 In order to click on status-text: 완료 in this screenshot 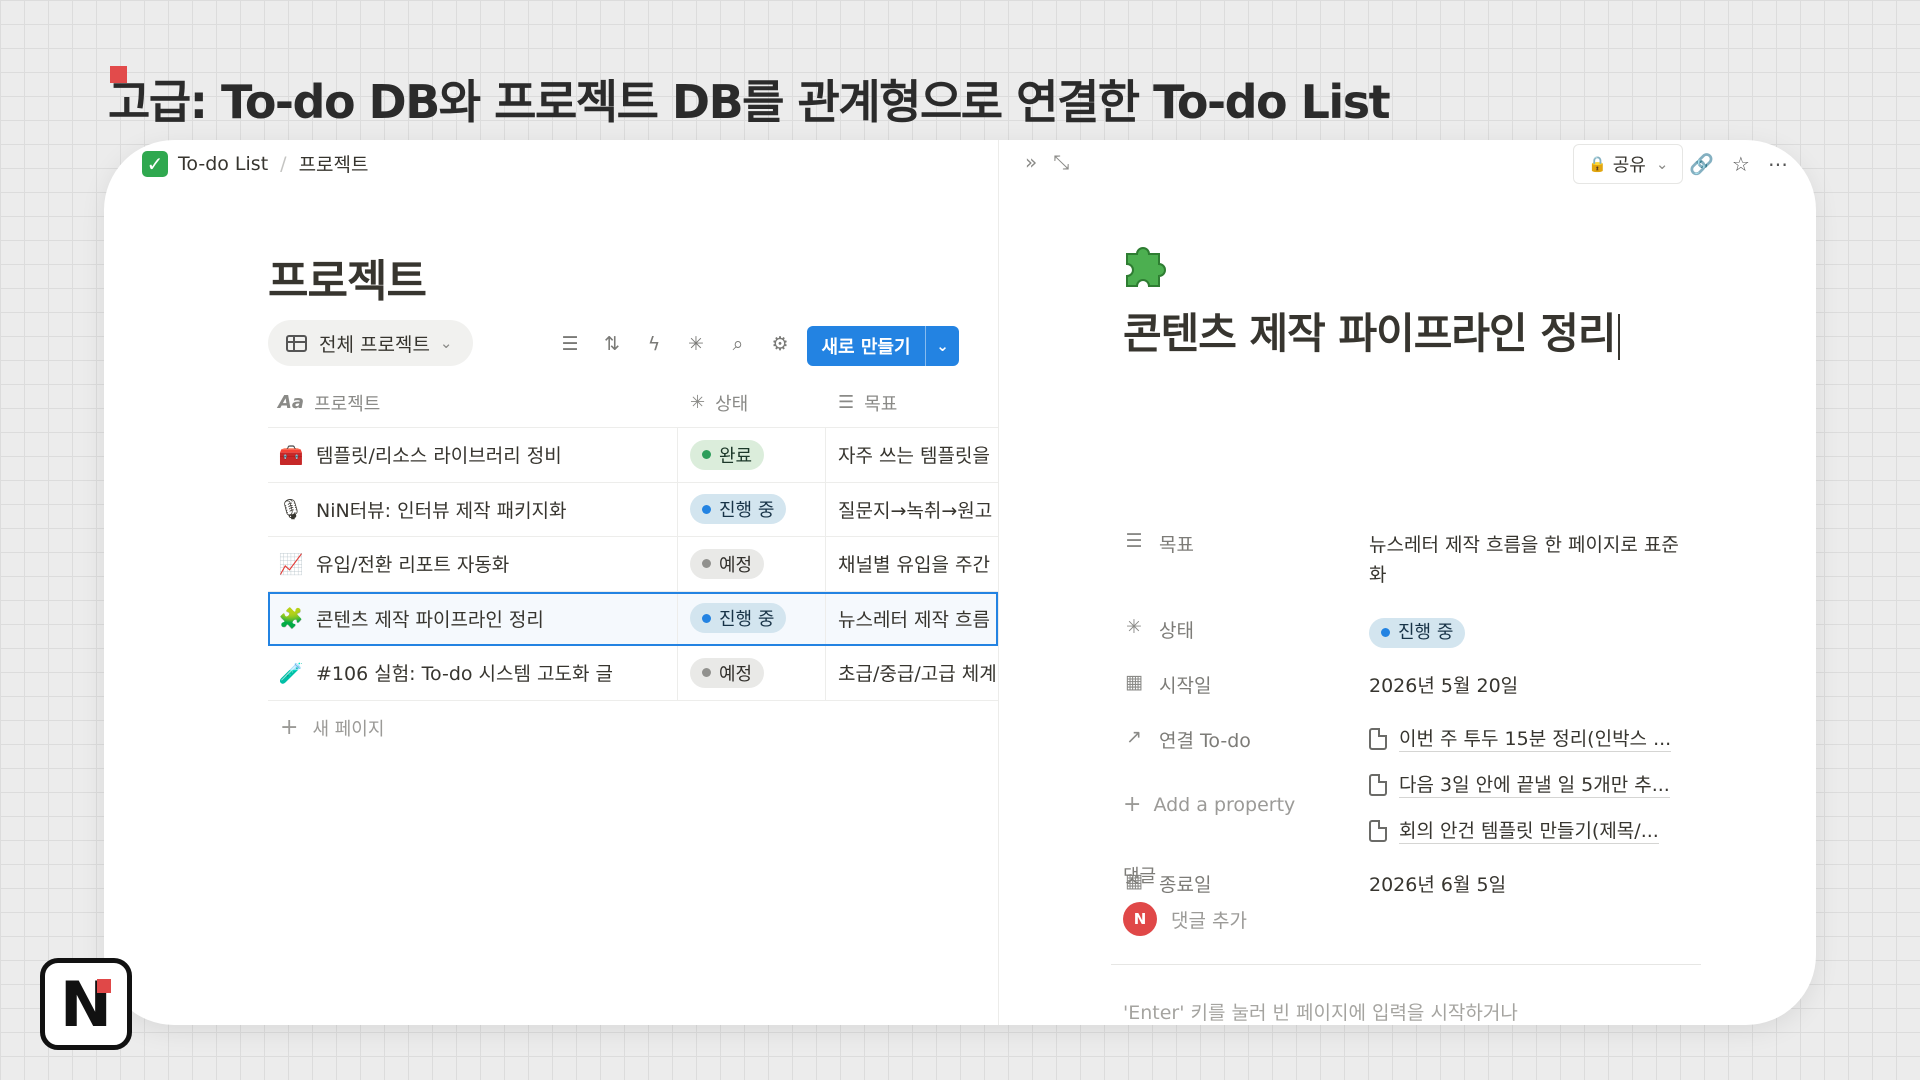, I will do `click(736, 456)`.